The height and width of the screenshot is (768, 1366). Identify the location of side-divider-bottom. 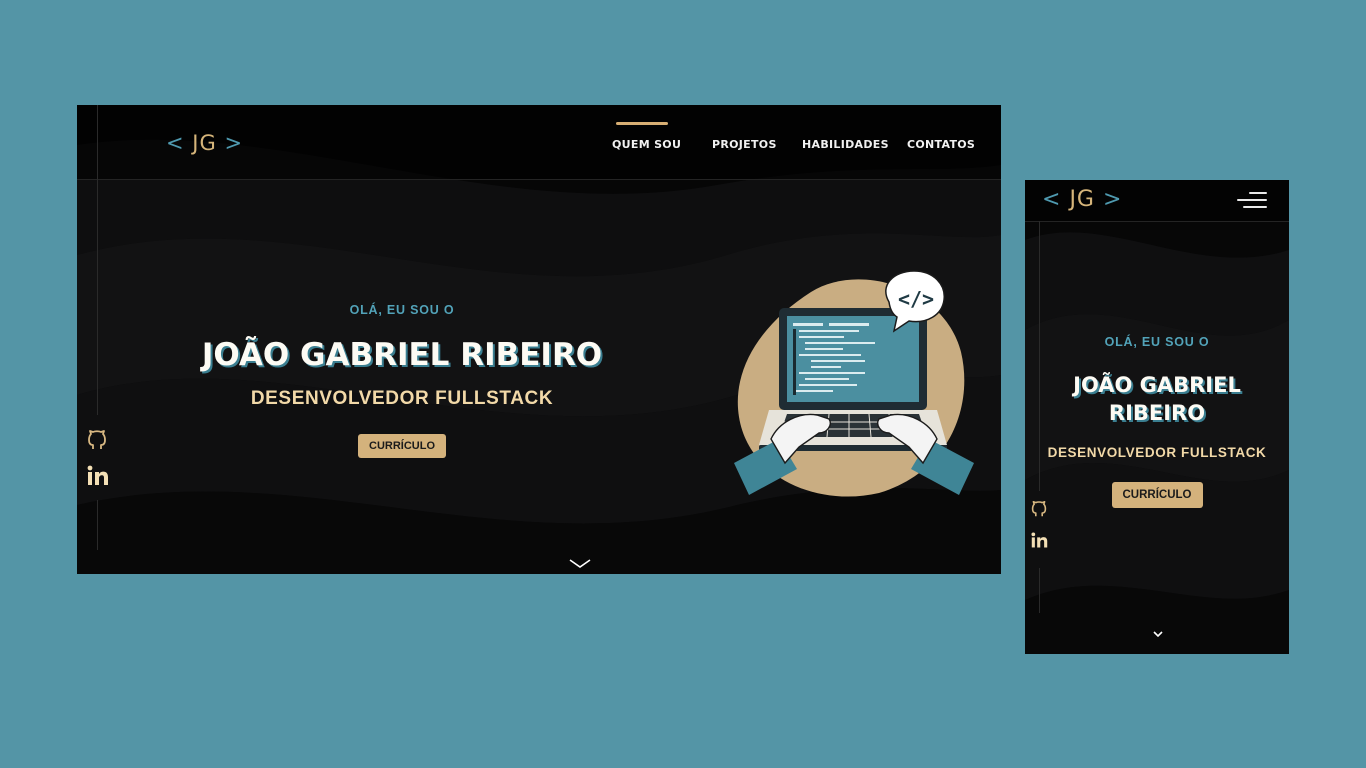
(97, 525).